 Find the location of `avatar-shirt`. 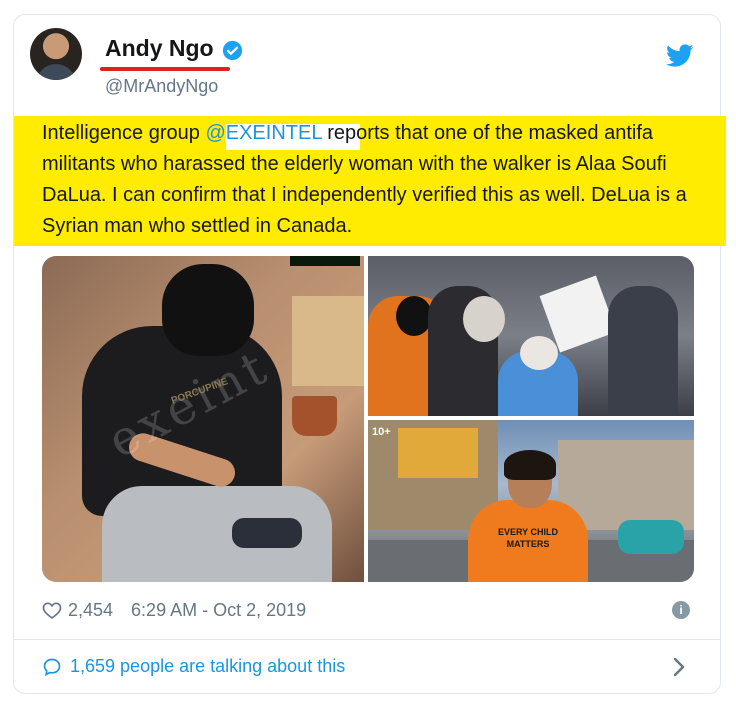

avatar-shirt is located at coordinates (56, 72).